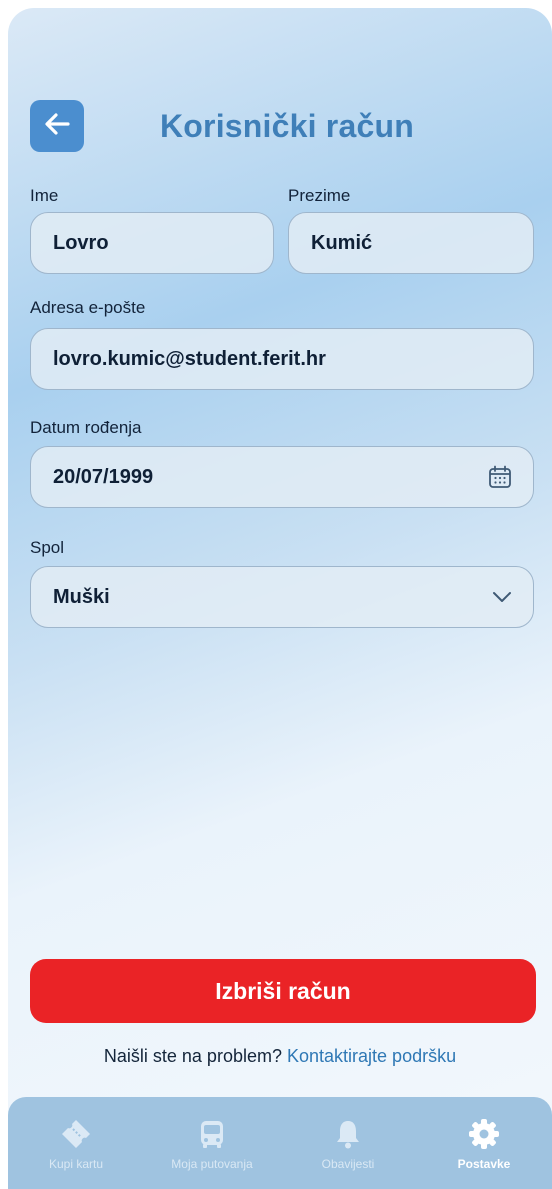 This screenshot has height=1189, width=552. What do you see at coordinates (76, 1164) in the screenshot?
I see `tab-label: Kupi kartu` at bounding box center [76, 1164].